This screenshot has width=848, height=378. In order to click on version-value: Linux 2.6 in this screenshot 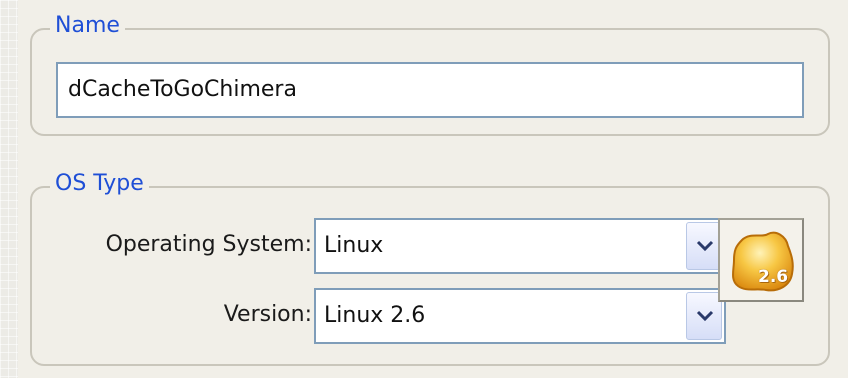, I will do `click(375, 315)`.